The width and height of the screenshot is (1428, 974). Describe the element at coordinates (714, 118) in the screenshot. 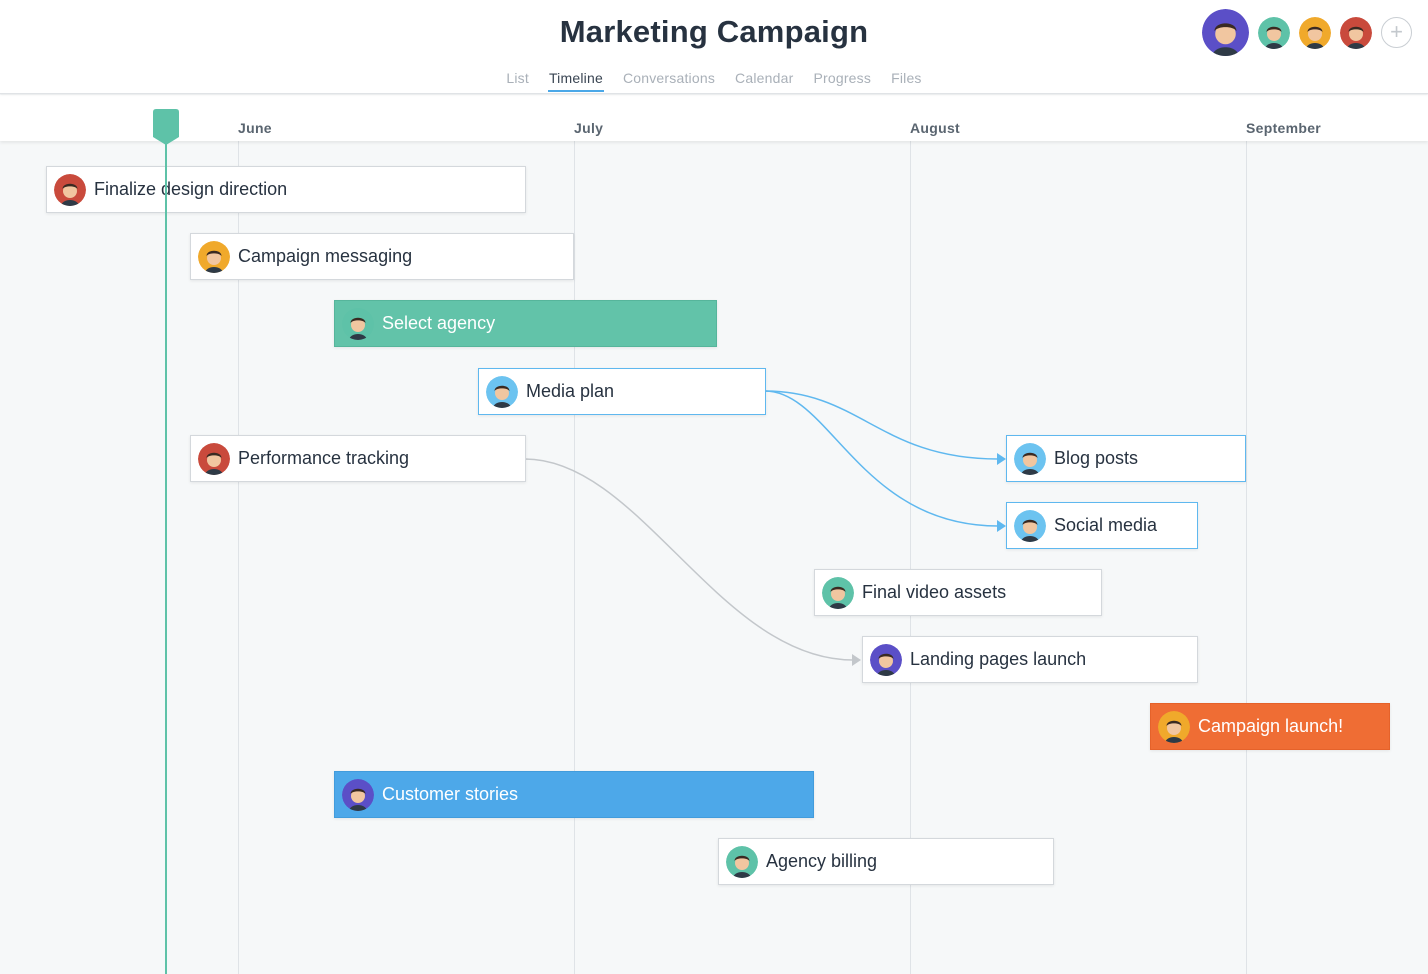

I see `timeline-month-header: June July August September` at that location.